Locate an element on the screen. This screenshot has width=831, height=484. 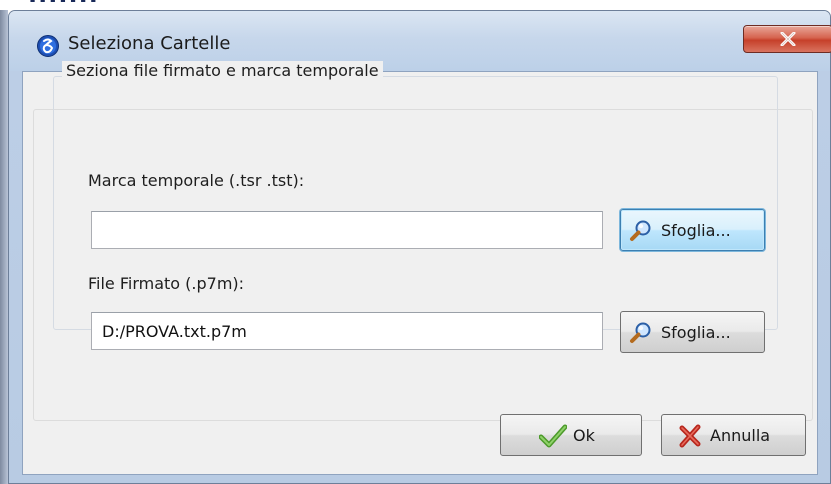
timestamp-label: Marca temporale (.tsr .tst): is located at coordinates (196, 180).